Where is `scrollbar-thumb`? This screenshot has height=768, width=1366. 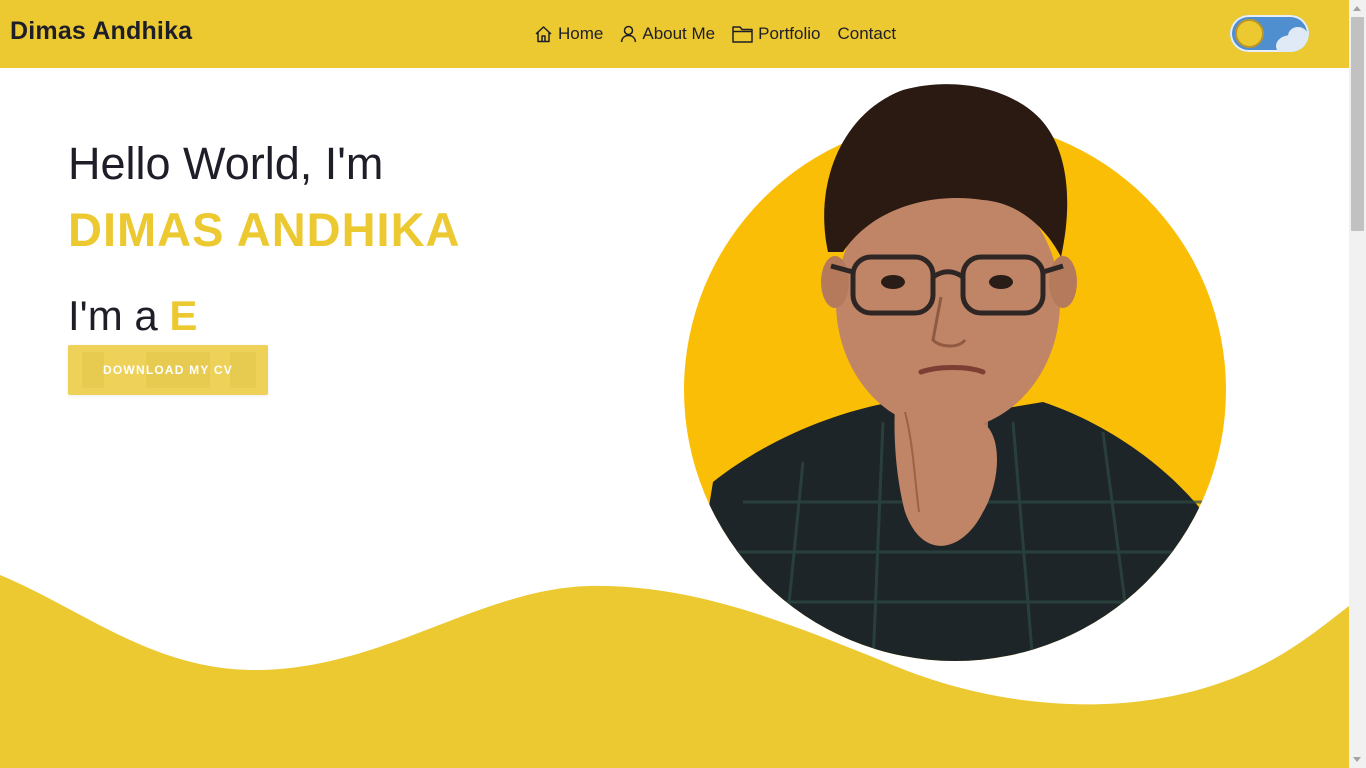 scrollbar-thumb is located at coordinates (1357, 124).